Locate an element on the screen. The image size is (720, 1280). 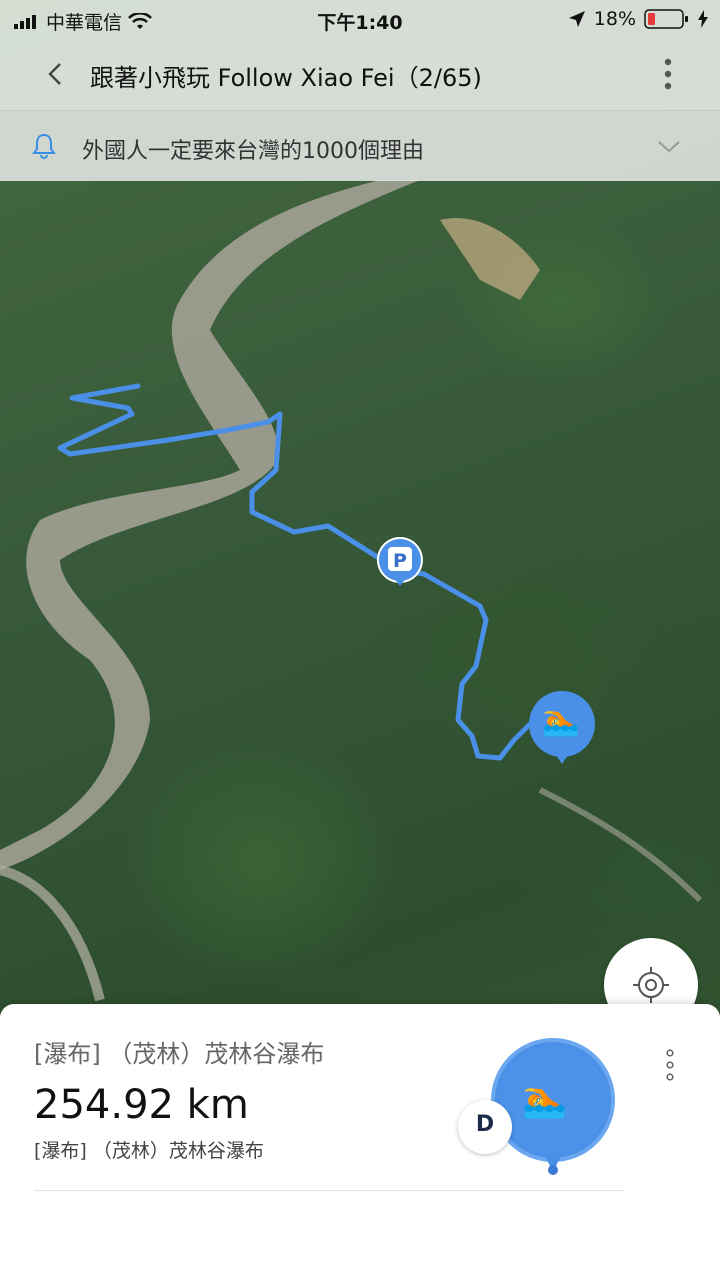
place-subtitle: [瀑布] （茂林）茂林谷瀑布 is located at coordinates (149, 1151).